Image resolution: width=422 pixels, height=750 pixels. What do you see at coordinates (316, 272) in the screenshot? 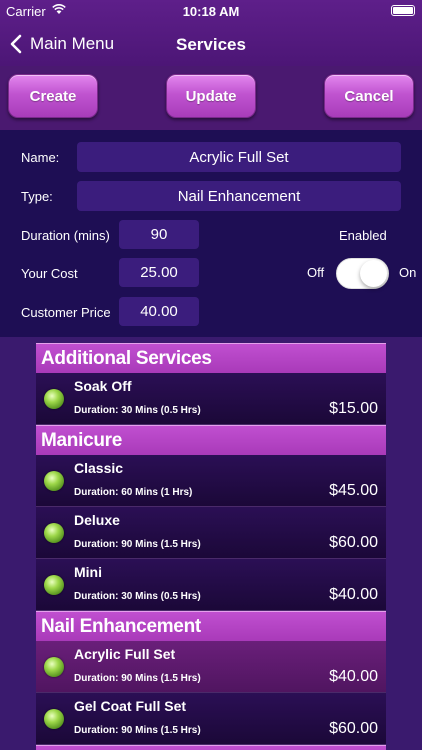
I see `toggle-off-label: Off` at bounding box center [316, 272].